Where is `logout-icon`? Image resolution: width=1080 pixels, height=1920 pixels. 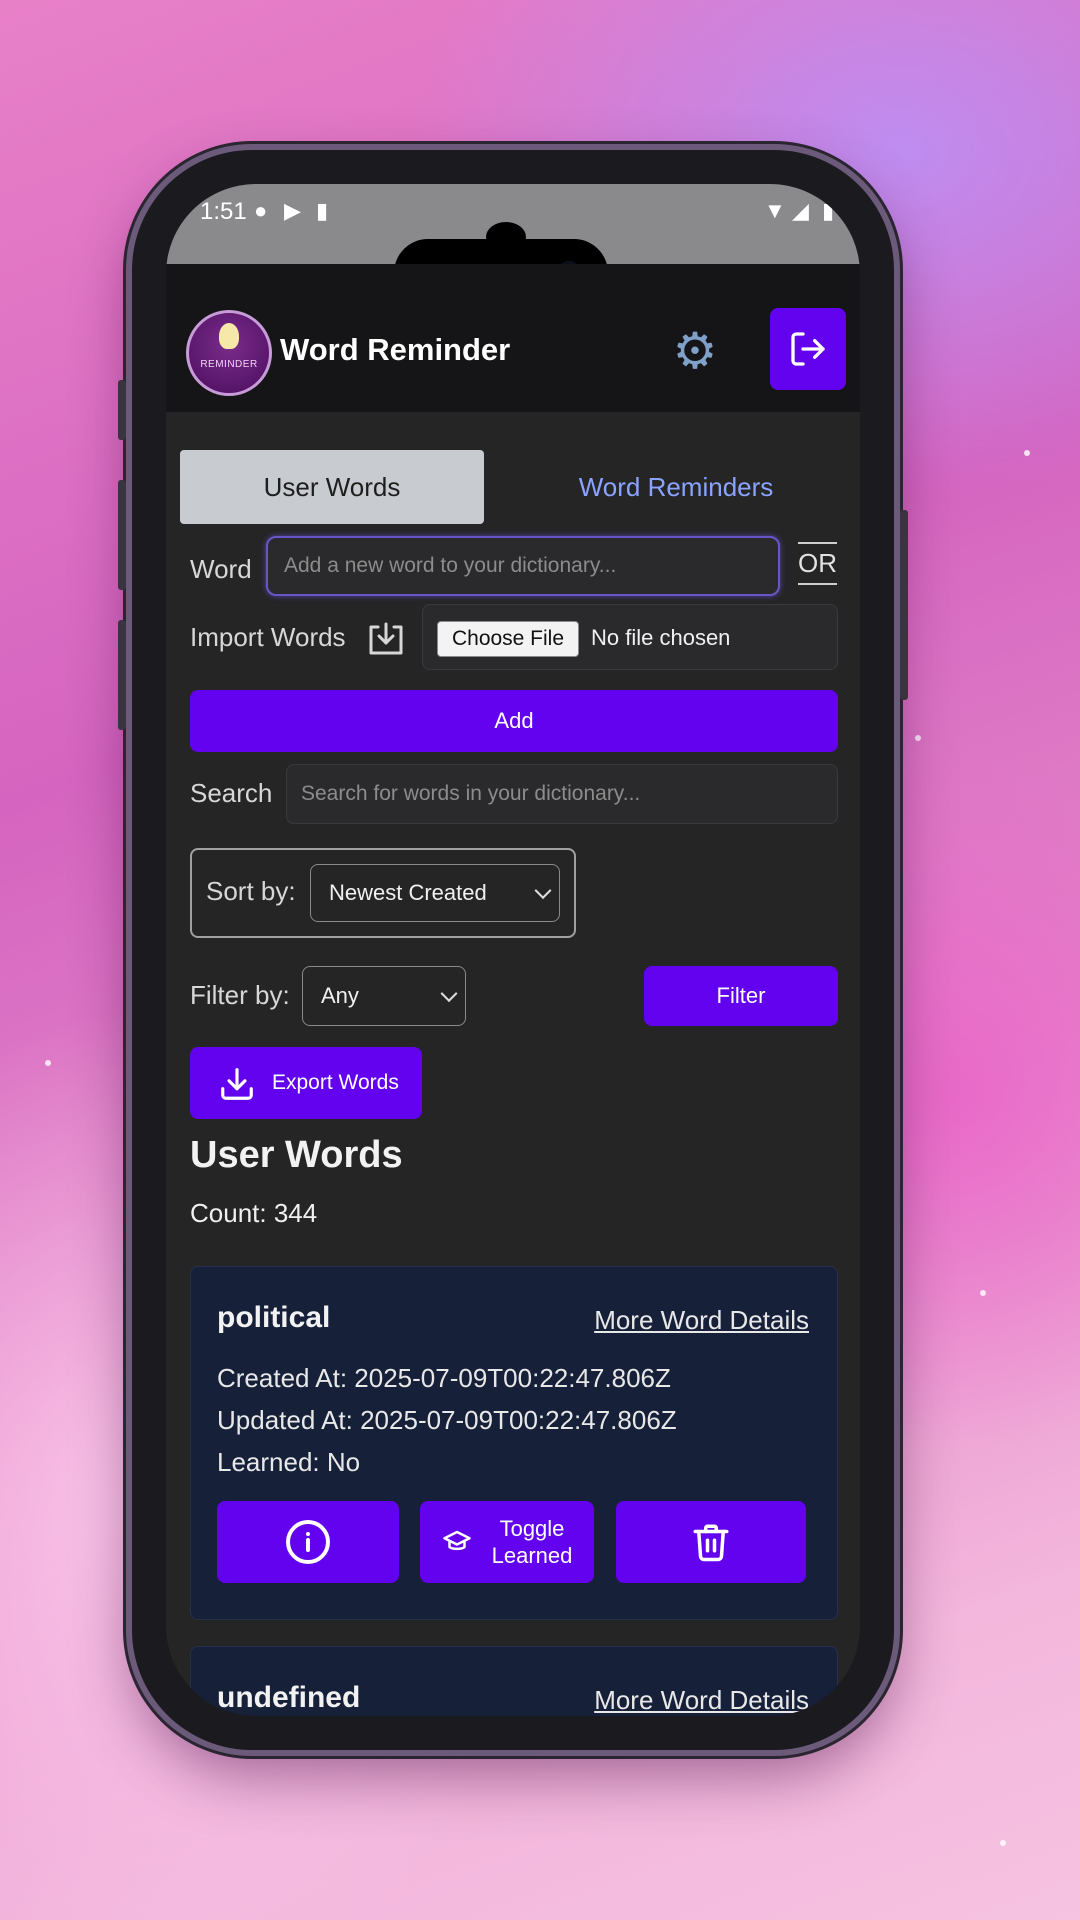 logout-icon is located at coordinates (808, 349).